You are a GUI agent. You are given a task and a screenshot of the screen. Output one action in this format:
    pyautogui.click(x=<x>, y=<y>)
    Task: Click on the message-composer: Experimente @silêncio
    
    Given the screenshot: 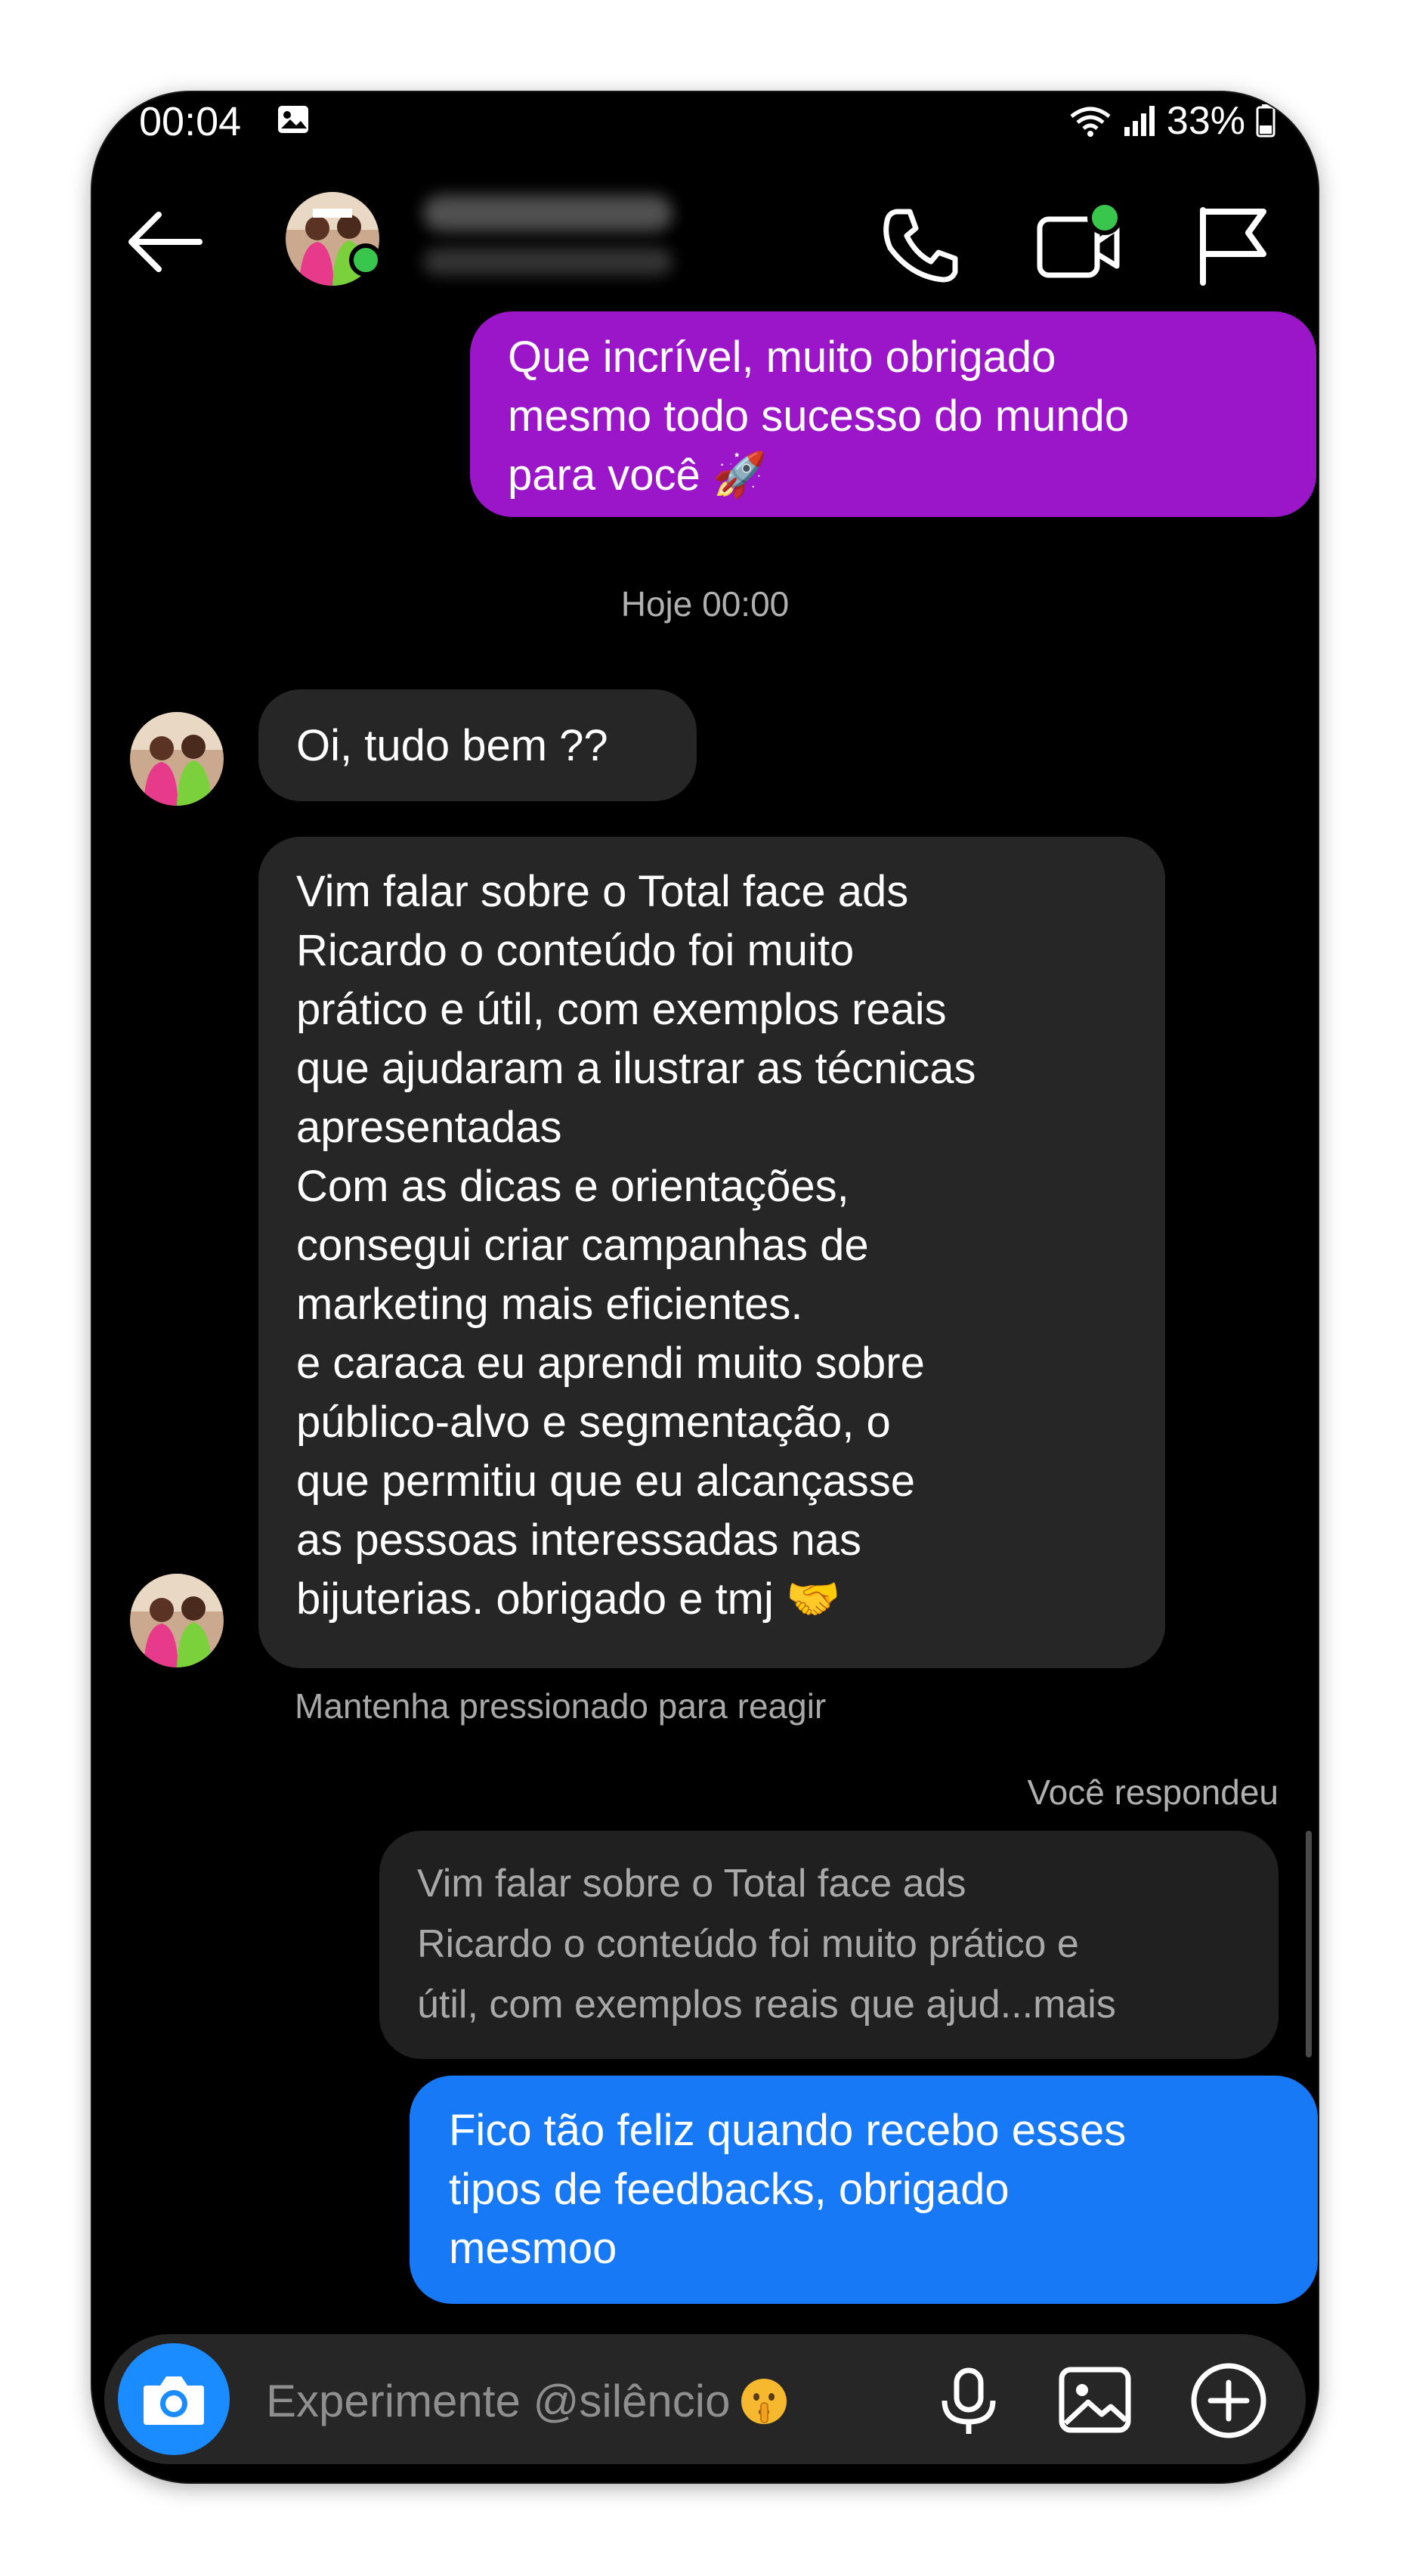 What is the action you would take?
    pyautogui.click(x=705, y=2399)
    